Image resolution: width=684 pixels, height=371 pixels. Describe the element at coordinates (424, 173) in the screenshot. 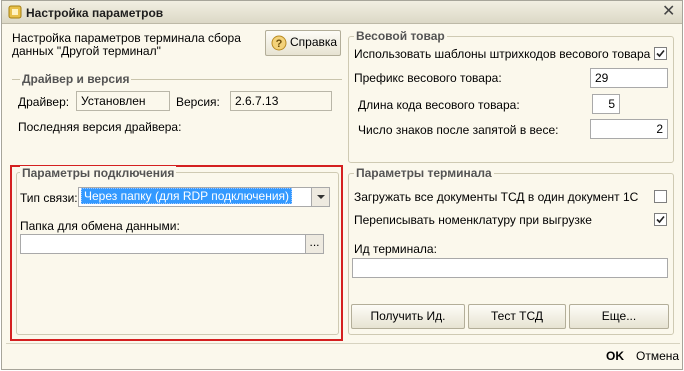

I see `terminal-group-title: Параметры терминала` at that location.